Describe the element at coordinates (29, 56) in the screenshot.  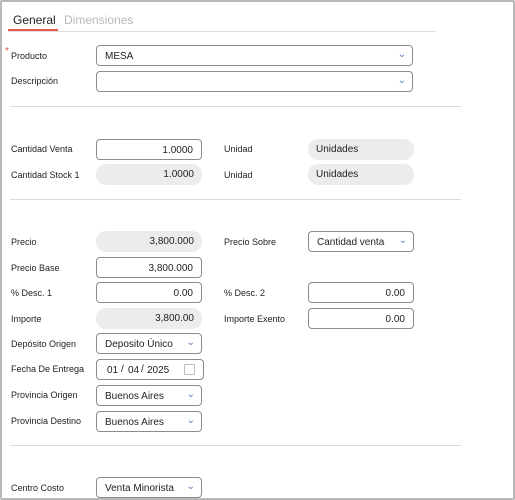
I see `producto-label: Producto` at that location.